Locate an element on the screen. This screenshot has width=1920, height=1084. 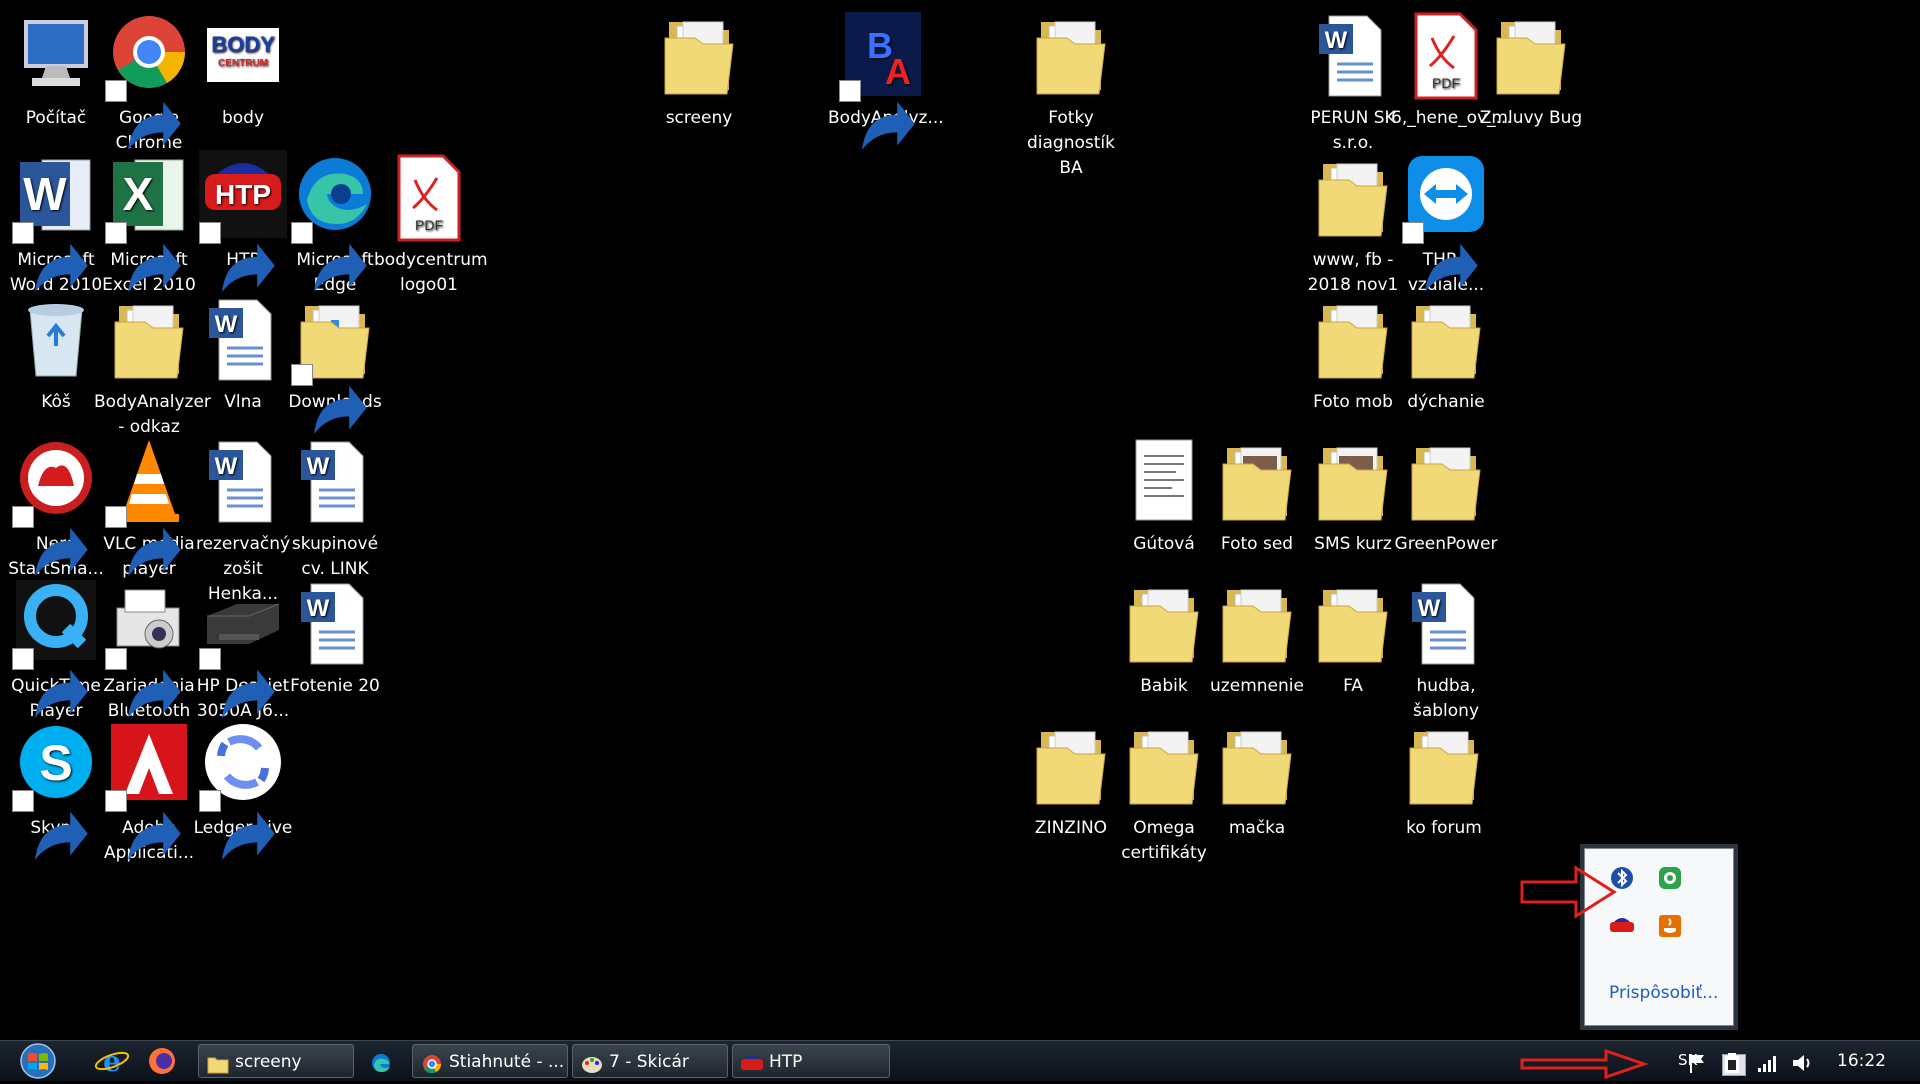
desktop-icon: PDF bodycentrum logo01 is located at coordinates (431, 224).